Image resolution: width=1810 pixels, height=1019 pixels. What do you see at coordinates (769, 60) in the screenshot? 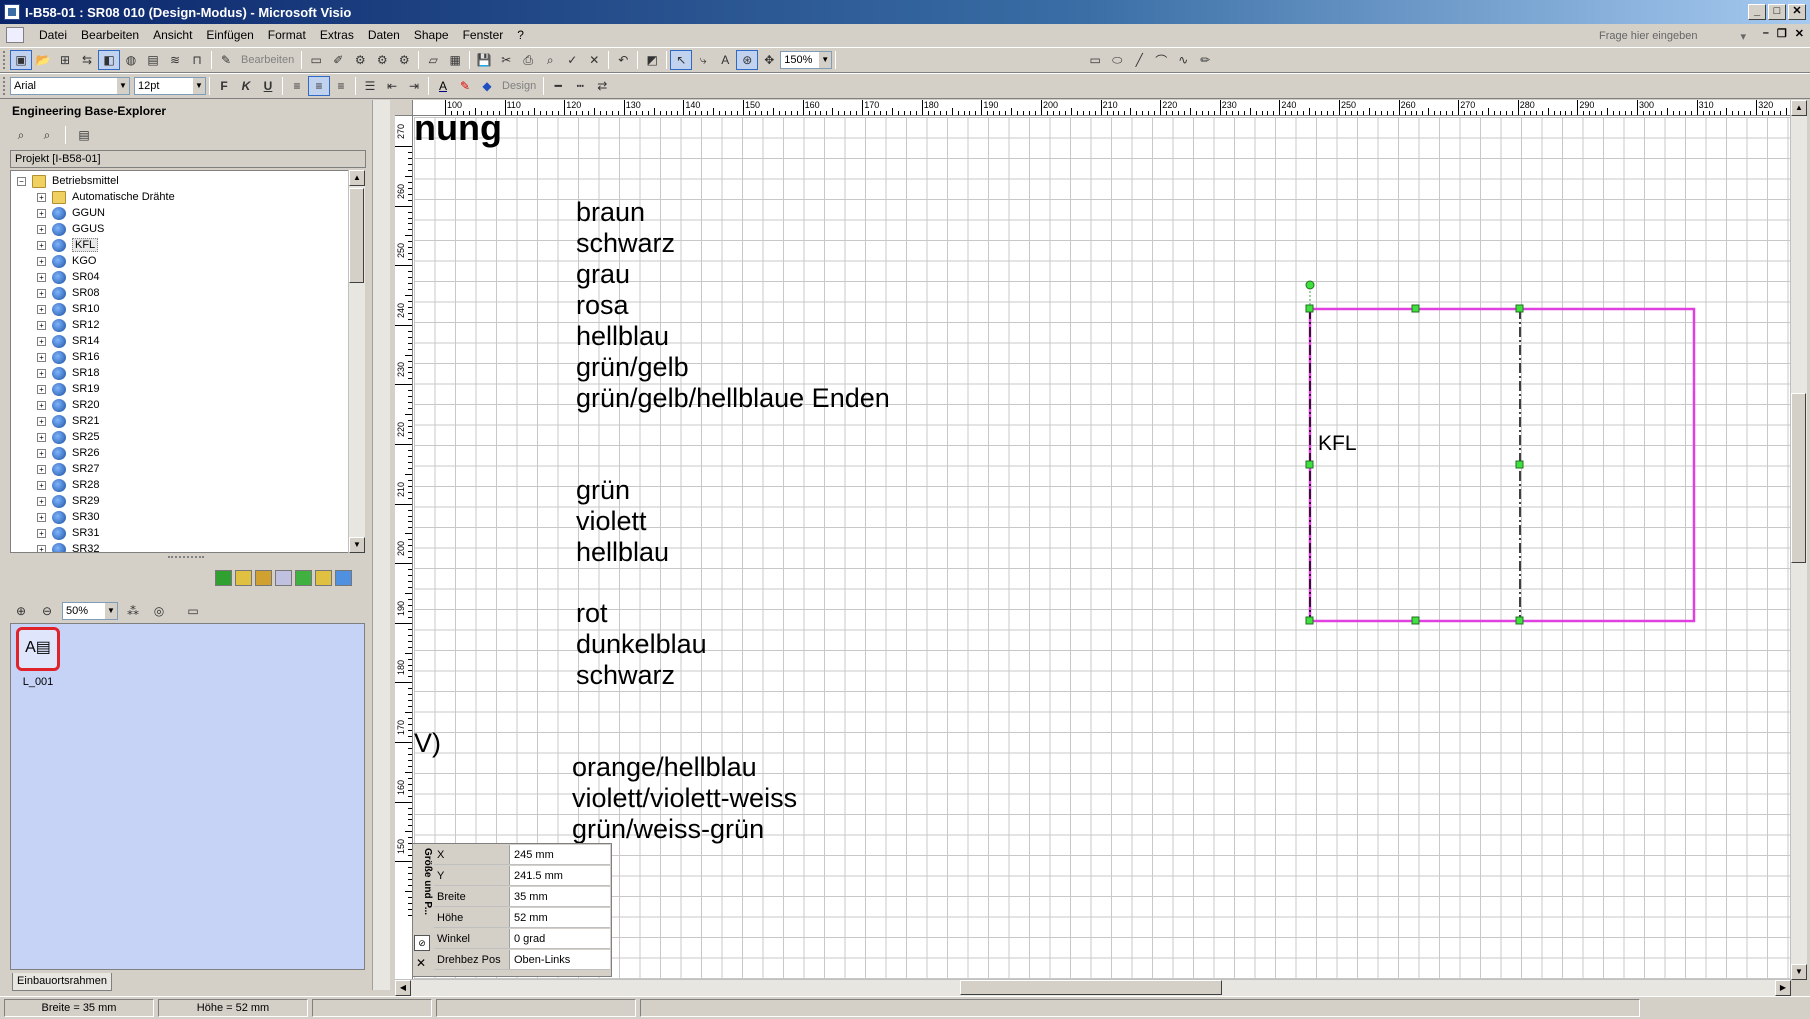
I see `pan-icon: ✥` at bounding box center [769, 60].